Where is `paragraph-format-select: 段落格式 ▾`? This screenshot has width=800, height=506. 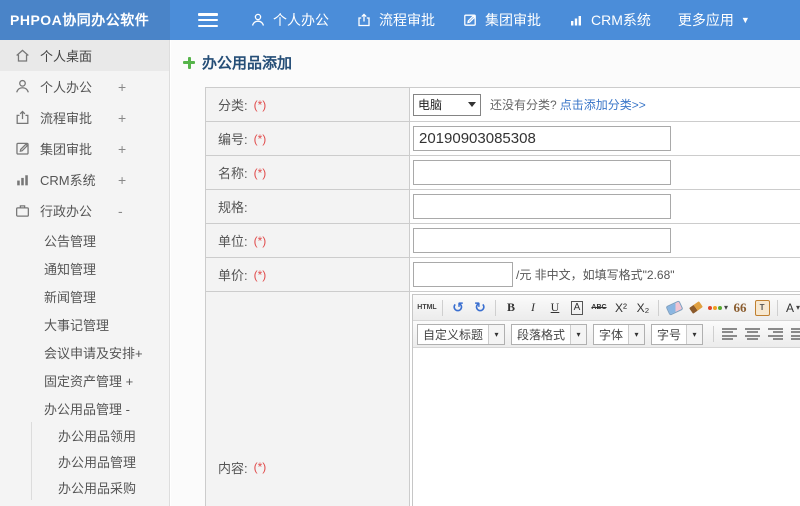 paragraph-format-select: 段落格式 ▾ is located at coordinates (549, 334).